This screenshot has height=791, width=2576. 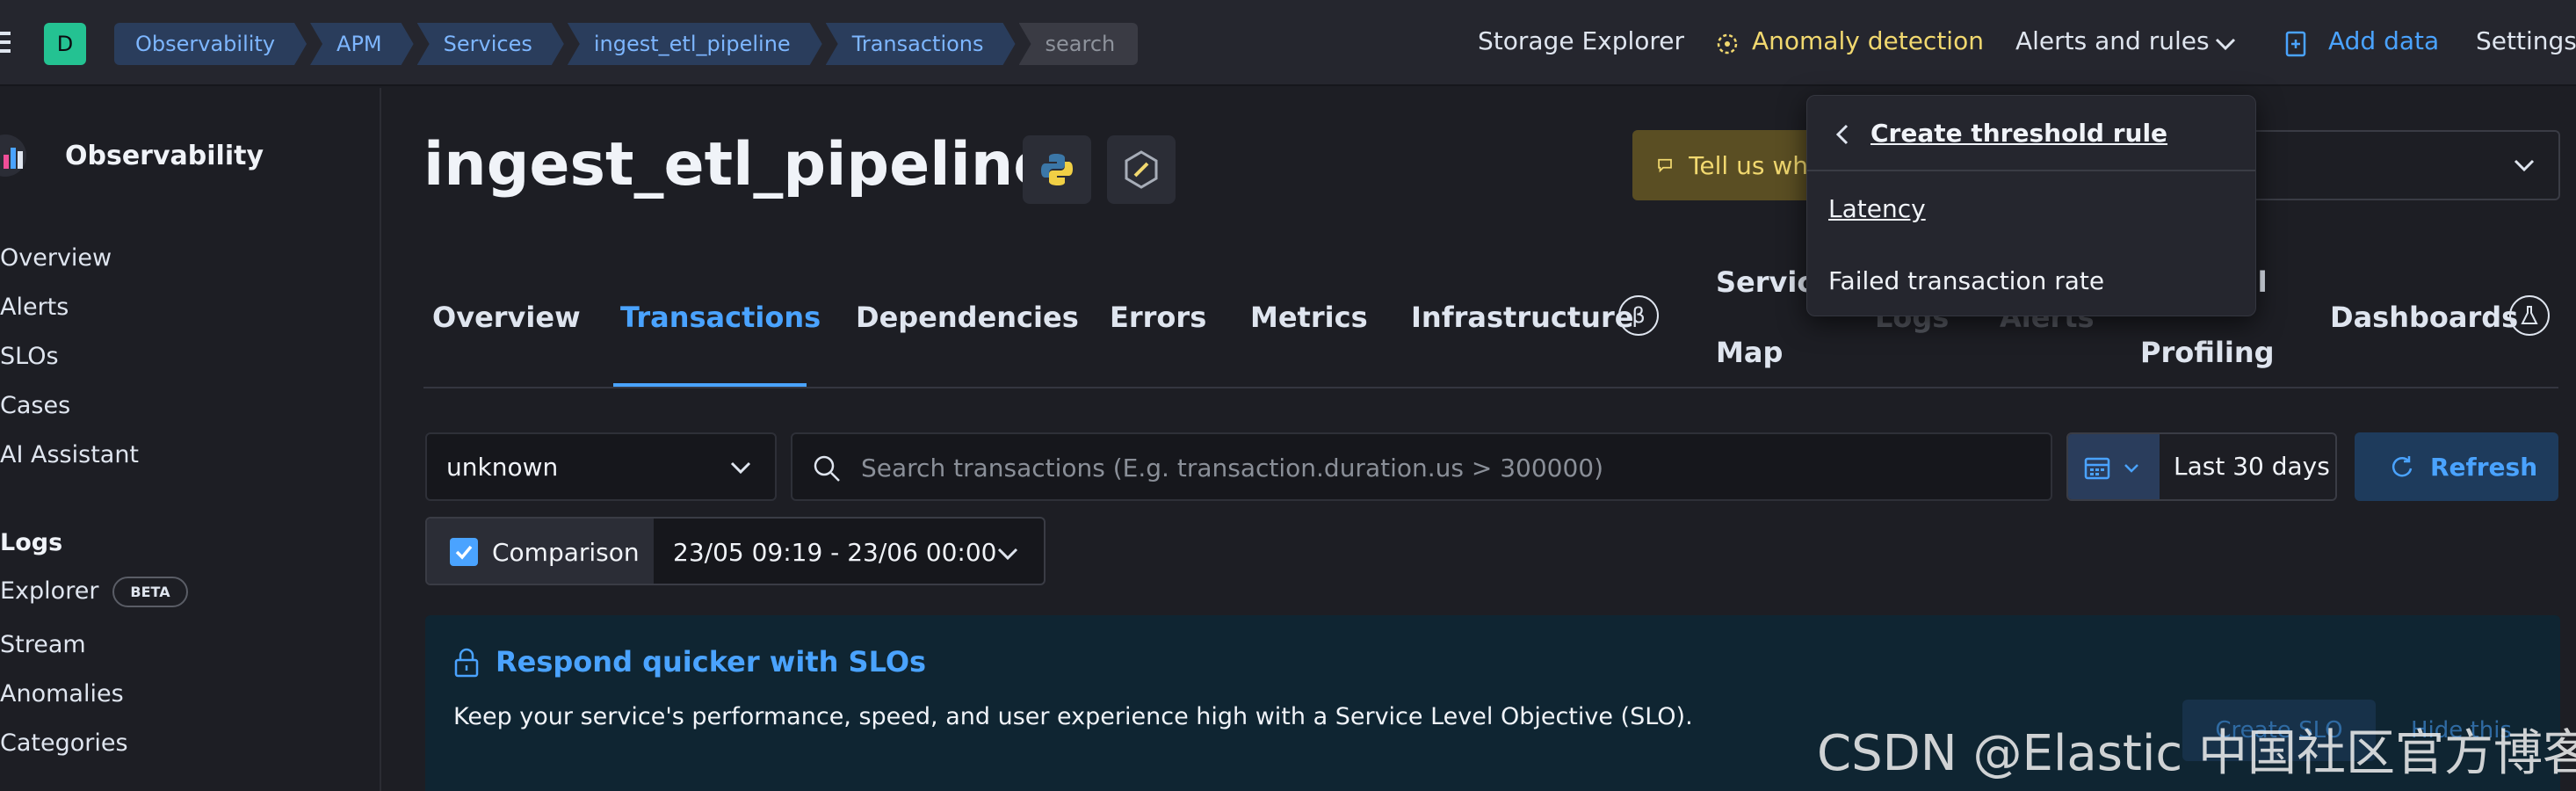 What do you see at coordinates (1522, 317) in the screenshot?
I see `tab-infrastructure: Infrastructure` at bounding box center [1522, 317].